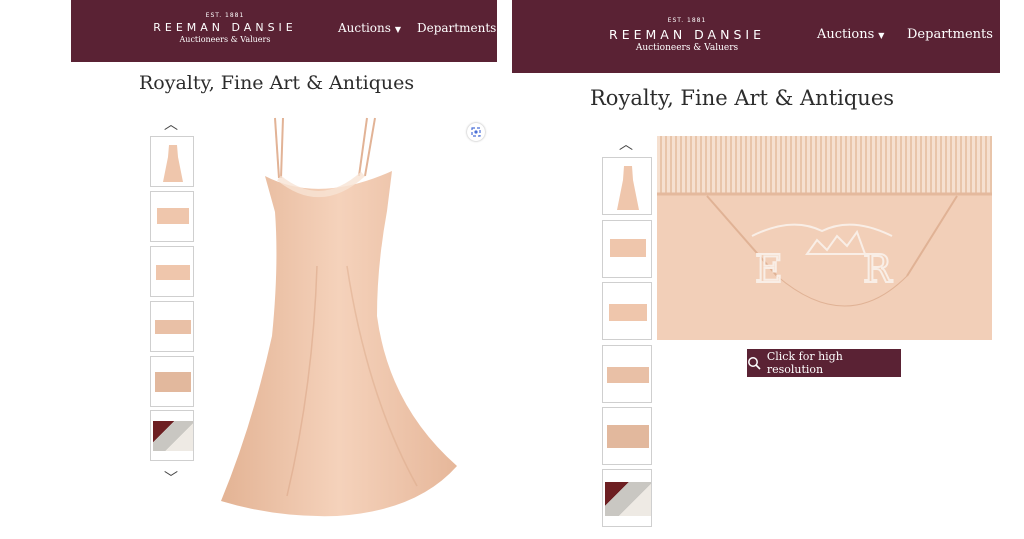 The width and height of the screenshot is (1024, 539). I want to click on high-resolution-label: Click for high resolution, so click(804, 363).